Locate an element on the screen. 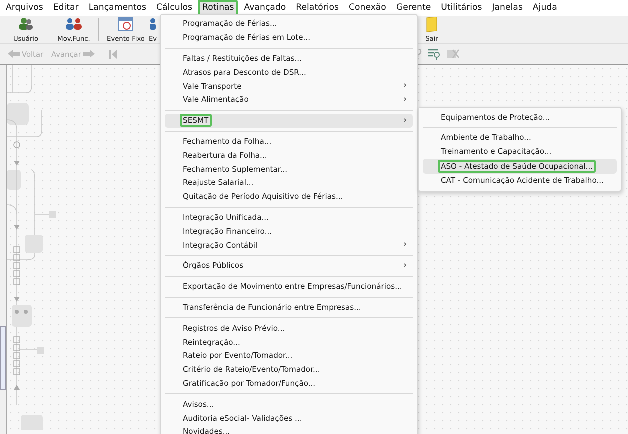 Image resolution: width=628 pixels, height=434 pixels. menu-title: Avançado is located at coordinates (265, 8).